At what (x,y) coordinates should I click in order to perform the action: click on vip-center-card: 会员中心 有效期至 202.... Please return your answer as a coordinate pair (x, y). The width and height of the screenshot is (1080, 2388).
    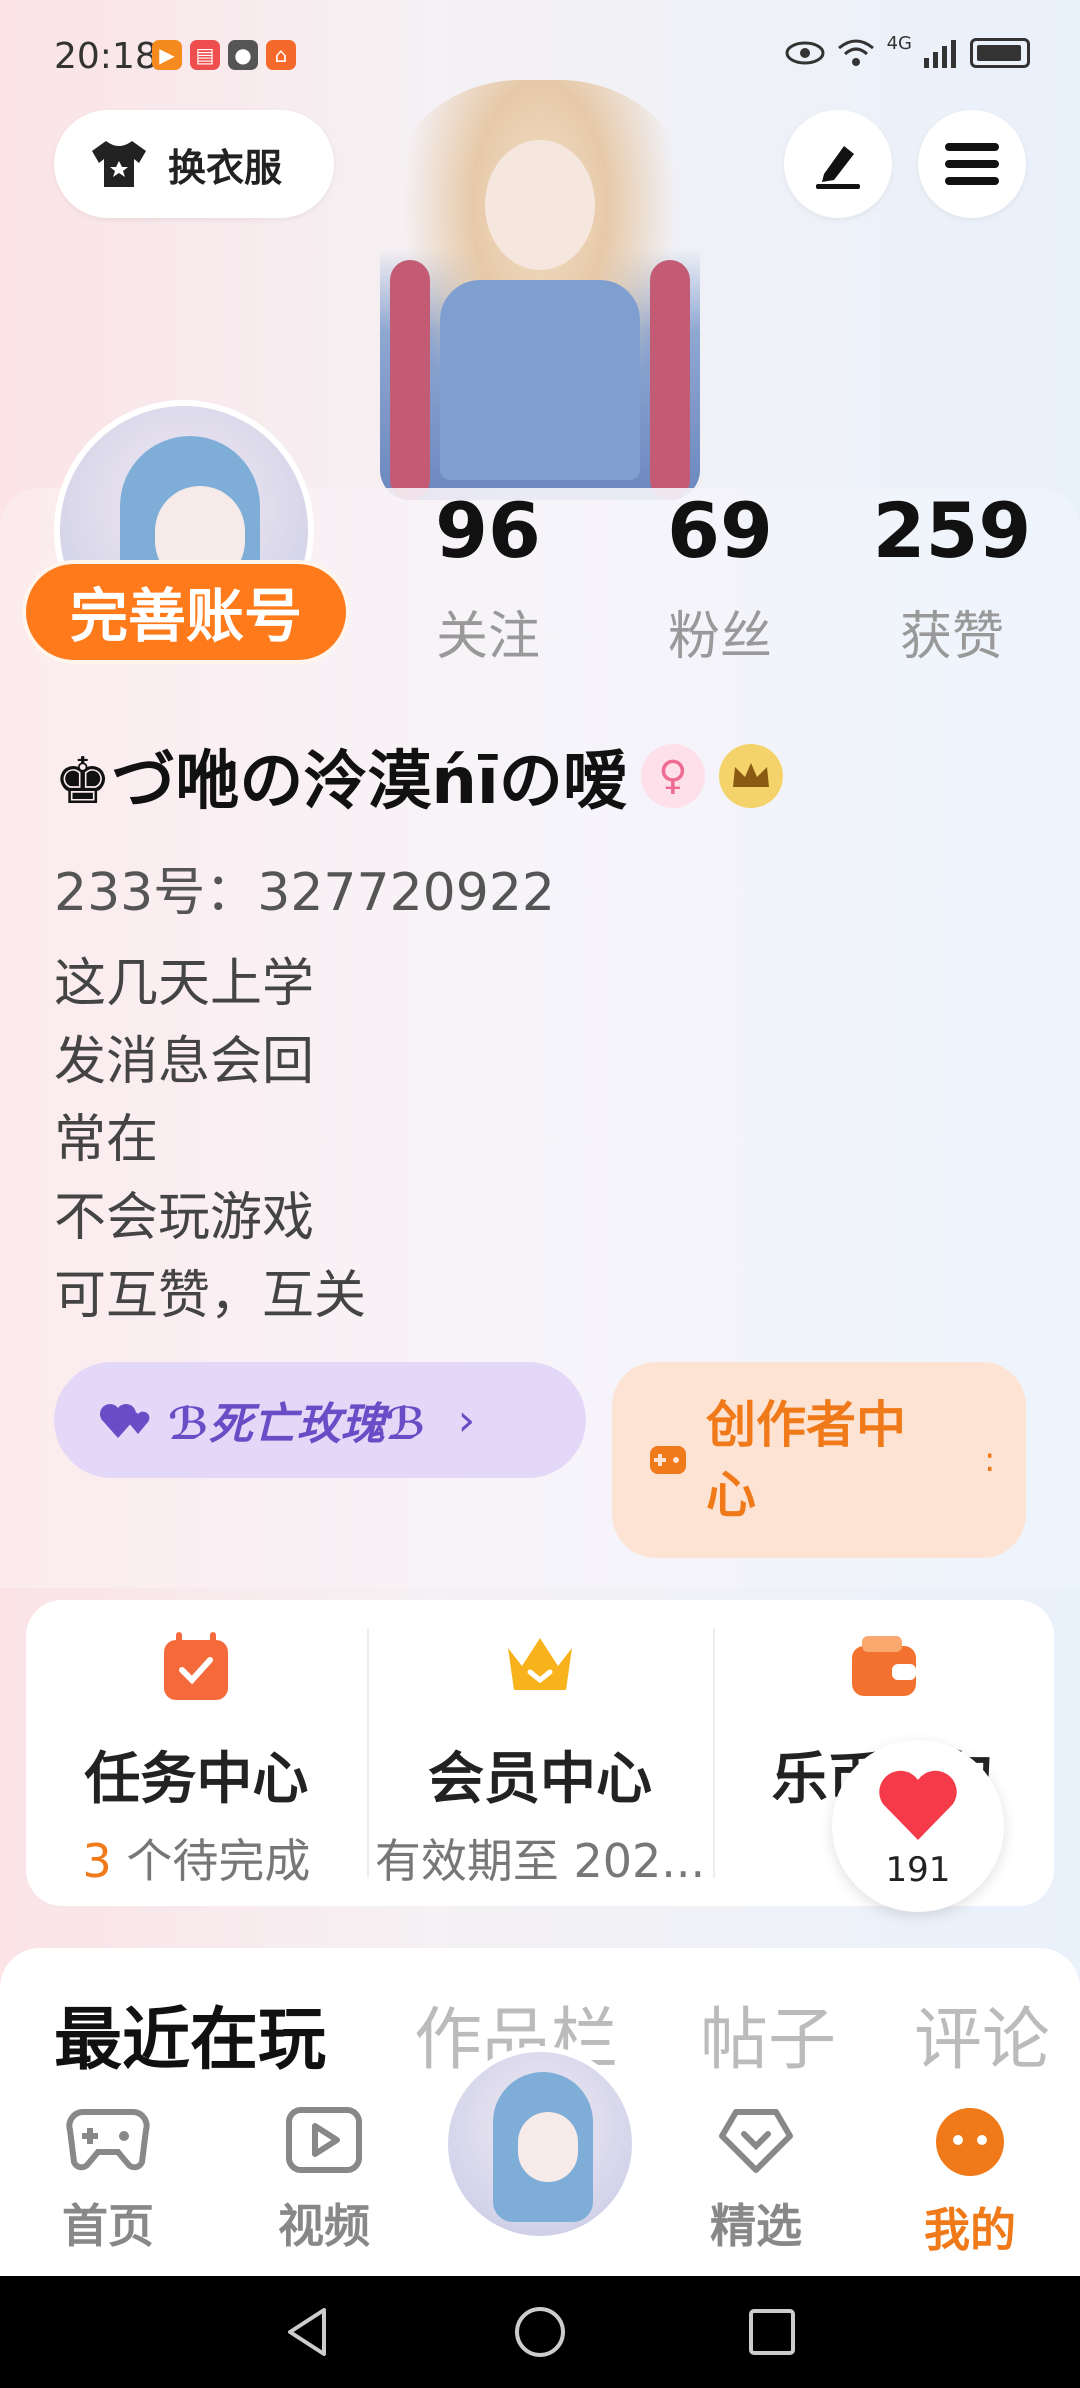
    Looking at the image, I should click on (539, 1753).